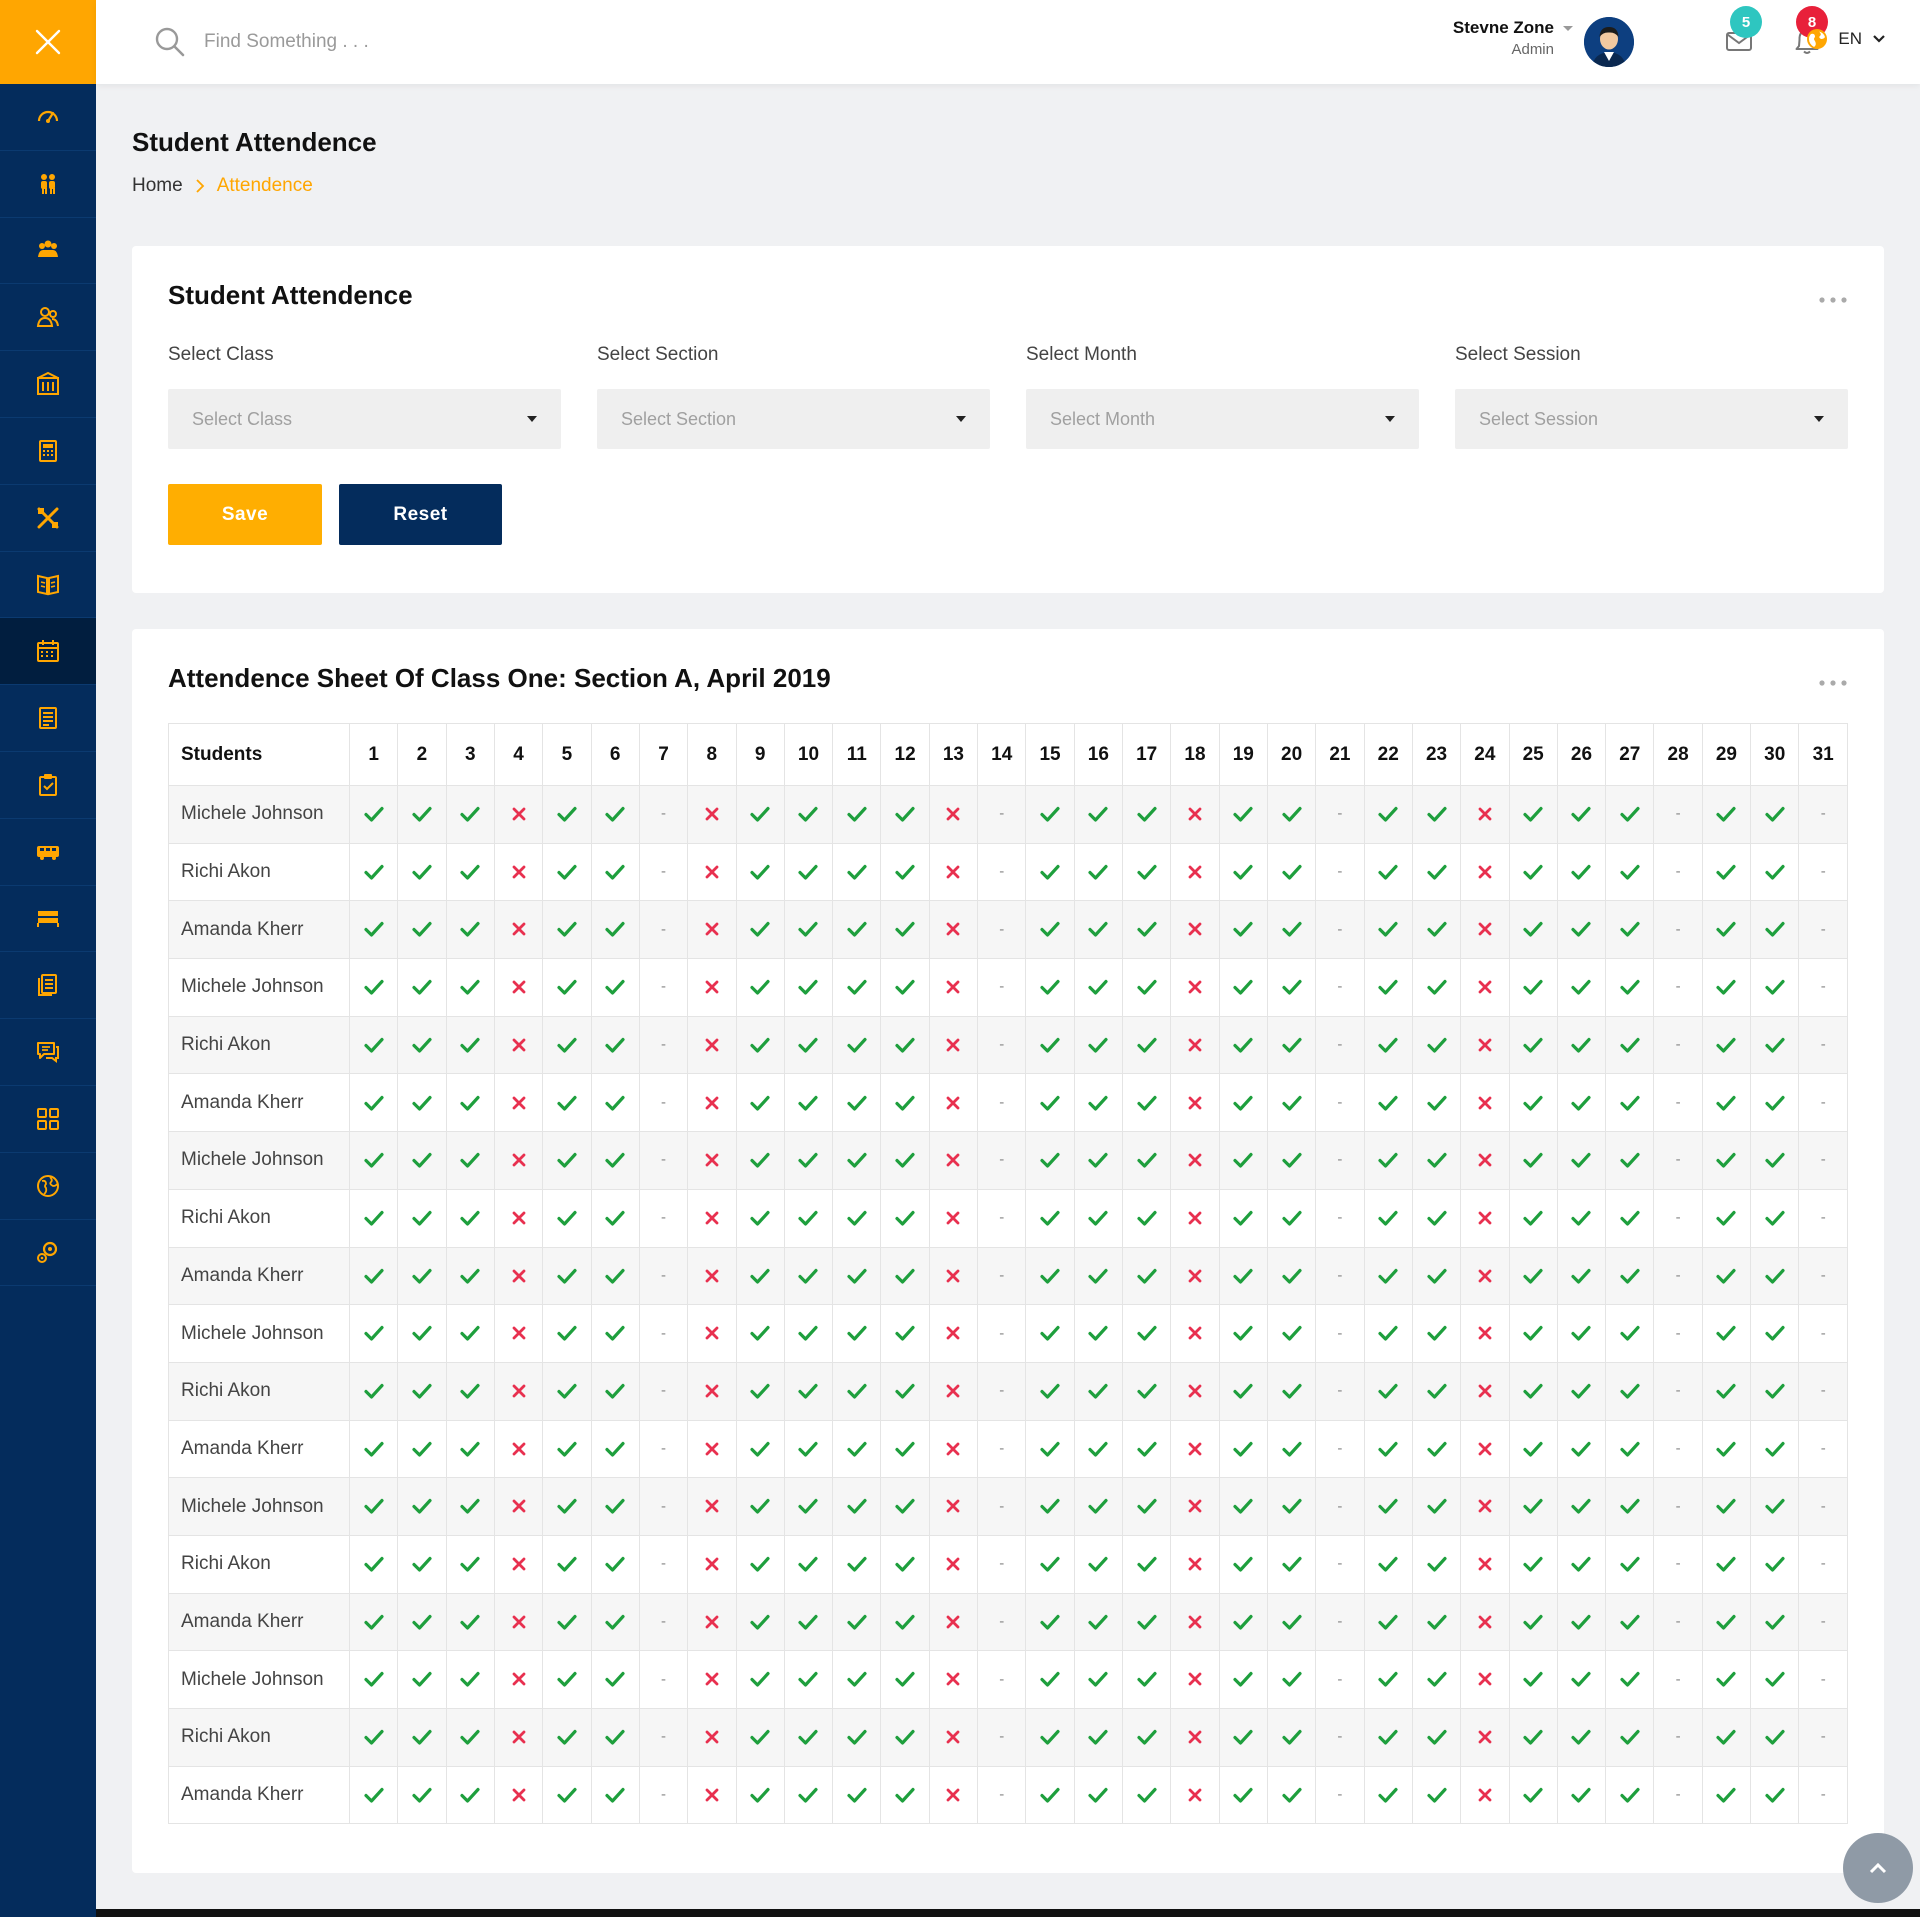  I want to click on sidebar-item-teachers, so click(48, 318).